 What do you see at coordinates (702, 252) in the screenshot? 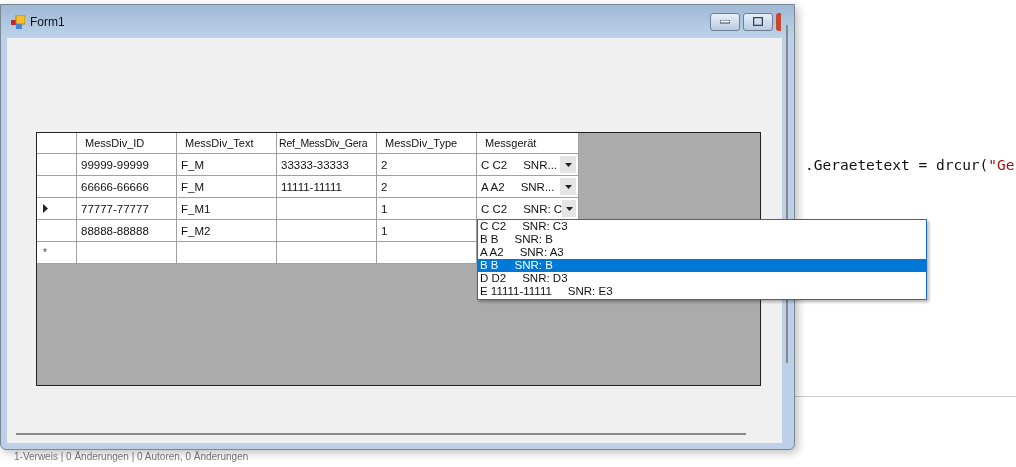
I see `list-option: A A2 SNR: A3` at bounding box center [702, 252].